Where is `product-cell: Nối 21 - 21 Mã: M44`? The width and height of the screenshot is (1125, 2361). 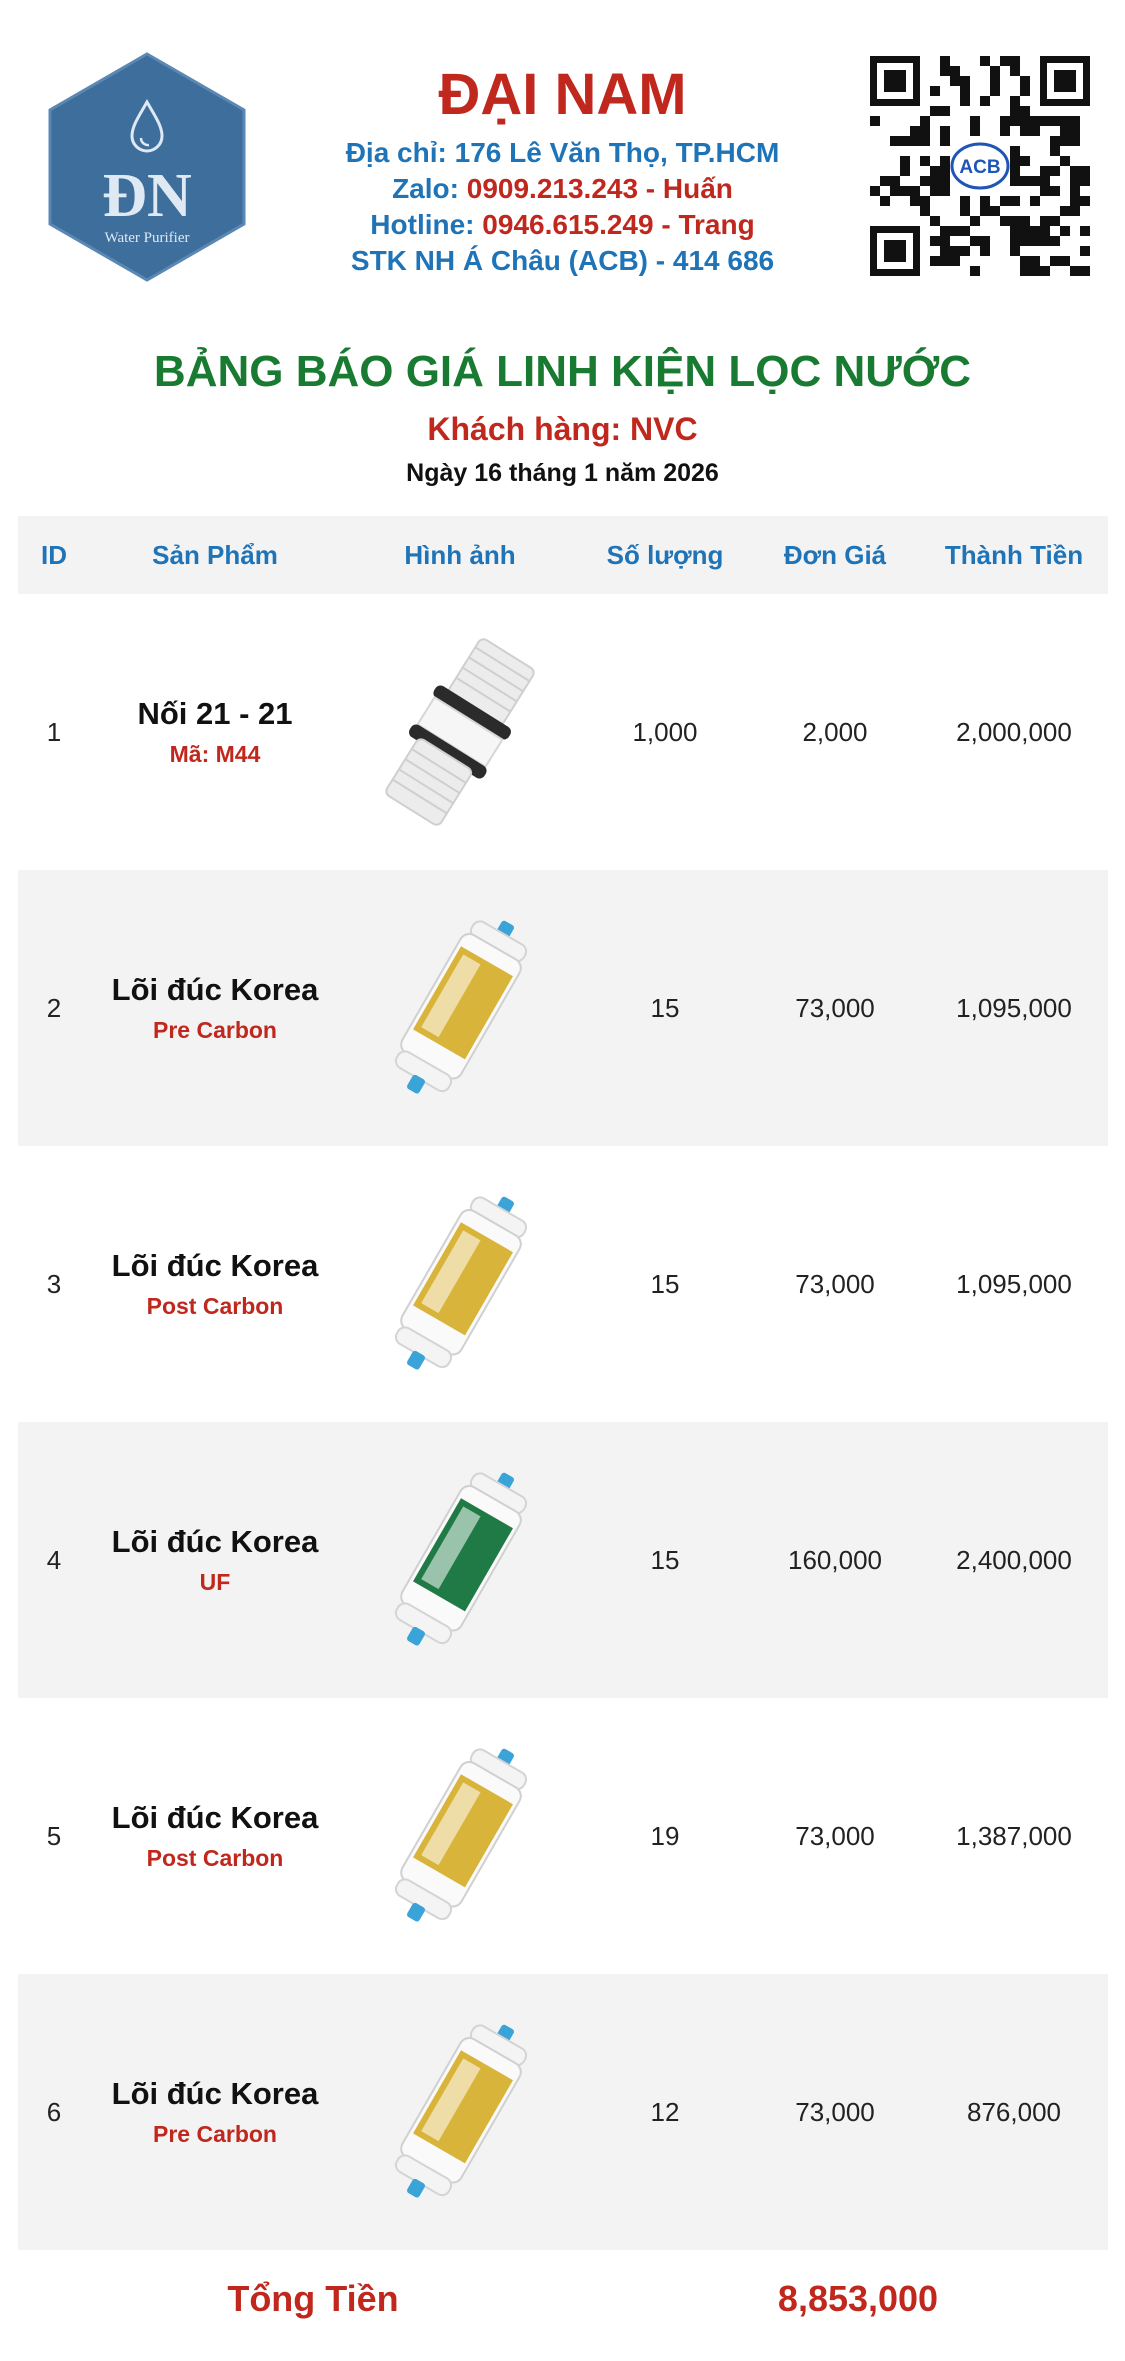
product-cell: Nối 21 - 21 Mã: M44 is located at coordinates (215, 732).